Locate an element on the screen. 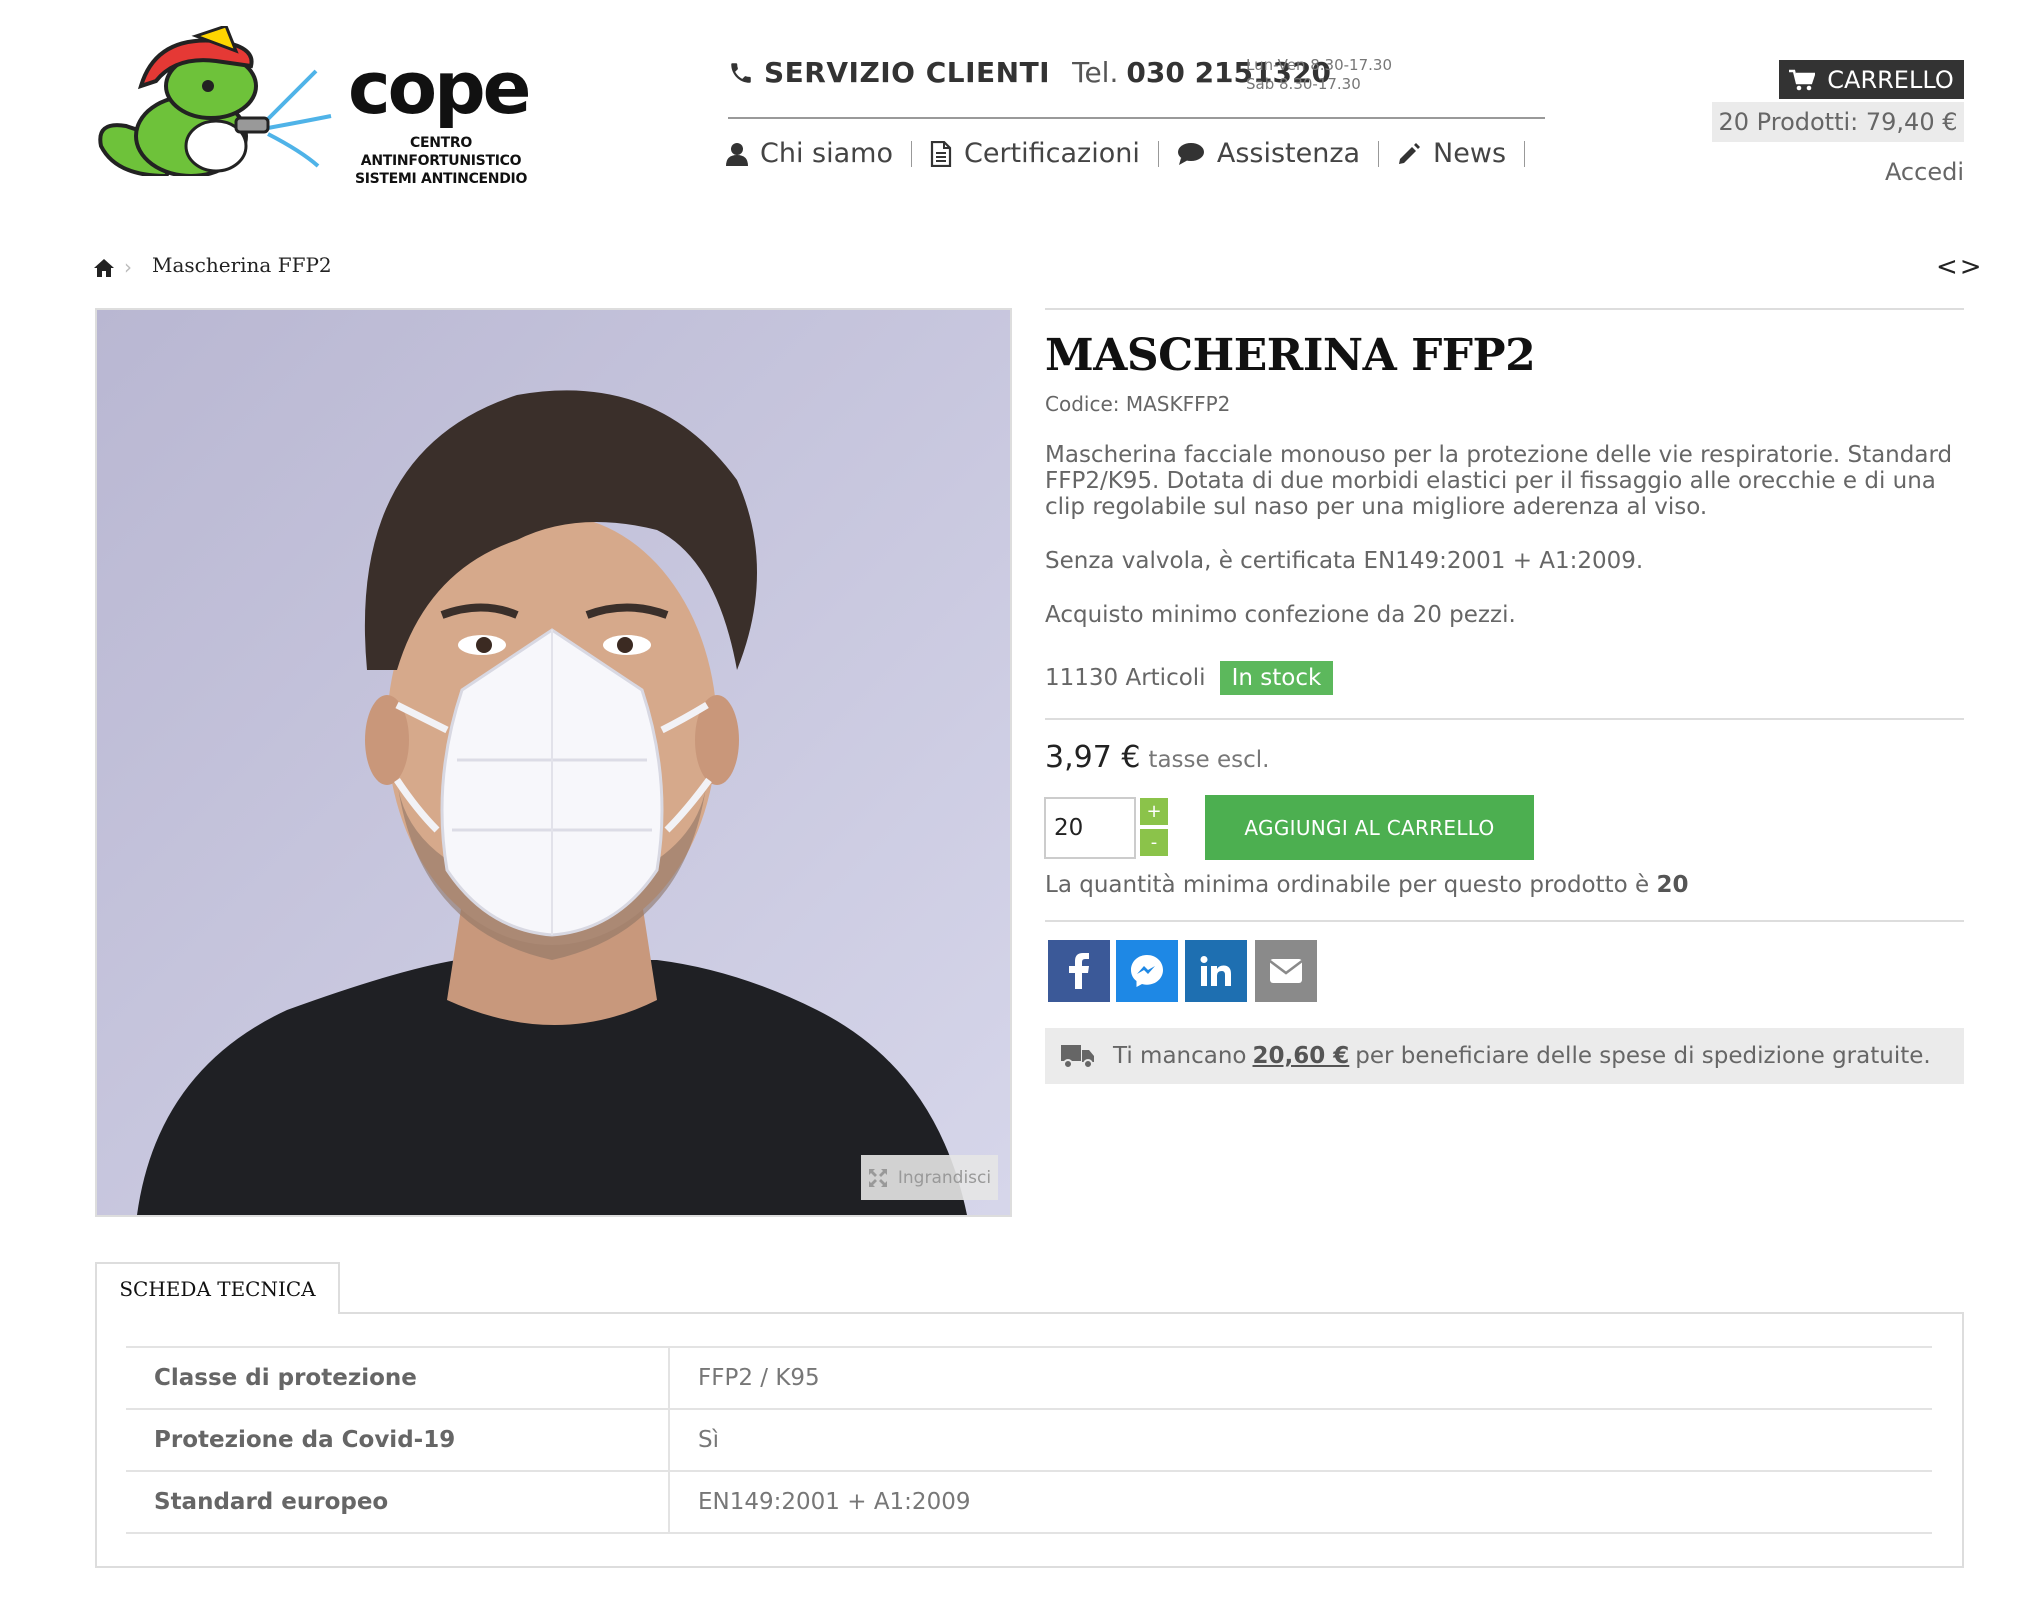 Image resolution: width=2032 pixels, height=1620 pixels. opening-hours: Lun-Ven 8.30-17.30 Sab 8.30-17.30 is located at coordinates (1319, 75).